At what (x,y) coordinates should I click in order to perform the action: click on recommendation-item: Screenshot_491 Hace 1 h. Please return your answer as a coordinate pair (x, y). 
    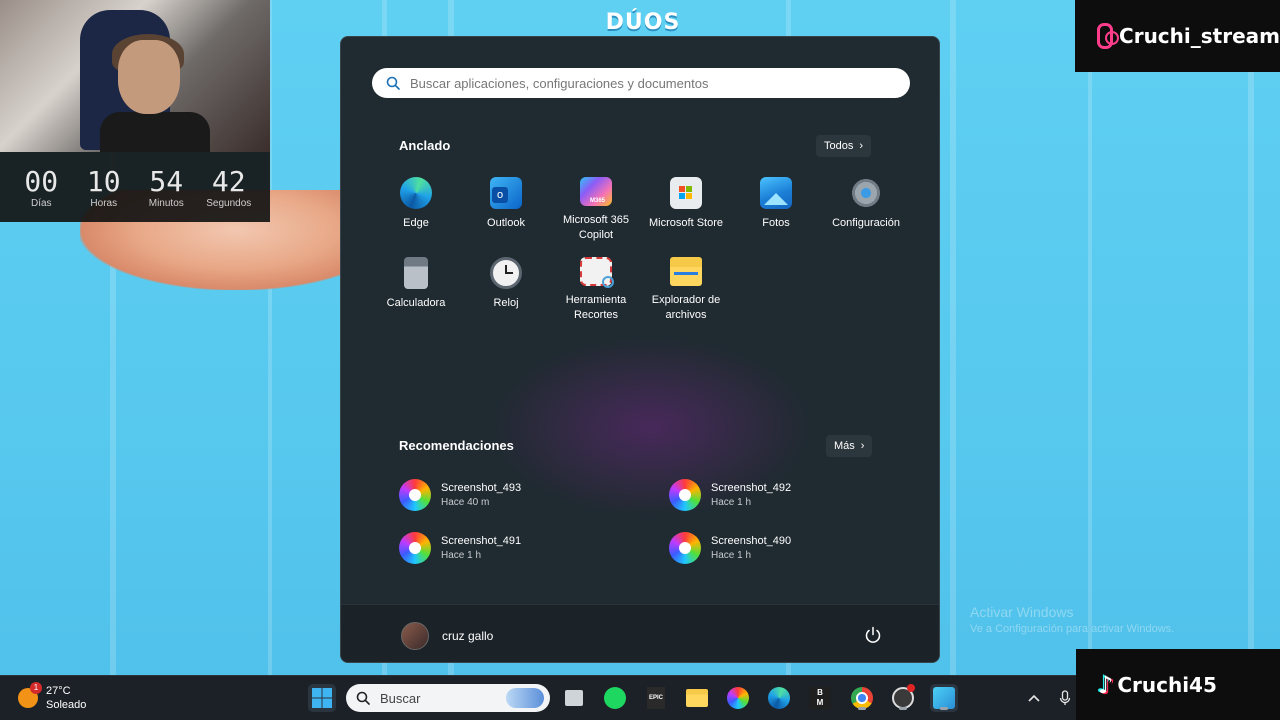
    Looking at the image, I should click on (460, 548).